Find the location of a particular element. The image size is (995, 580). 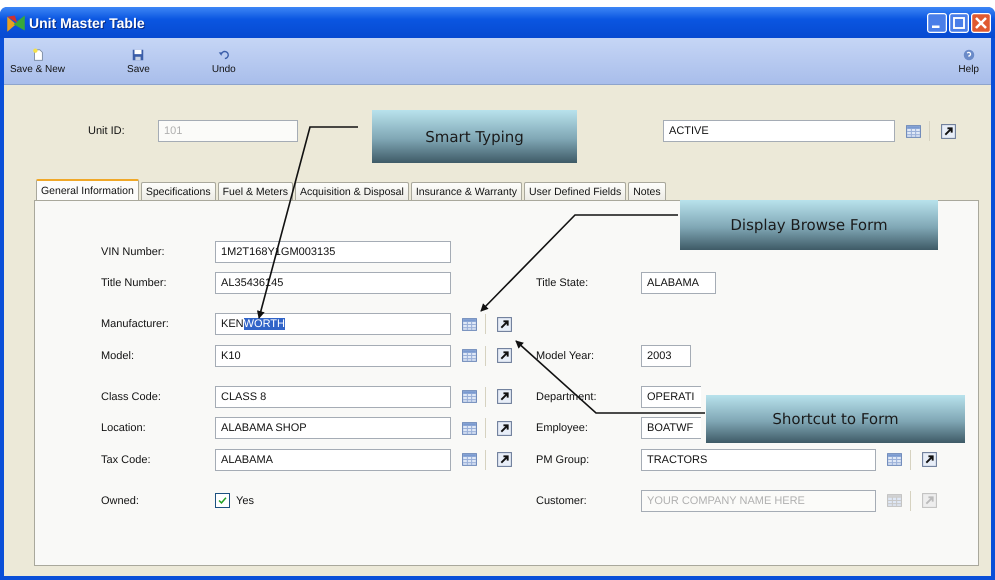

tab: Insurance & Warranty is located at coordinates (466, 191).